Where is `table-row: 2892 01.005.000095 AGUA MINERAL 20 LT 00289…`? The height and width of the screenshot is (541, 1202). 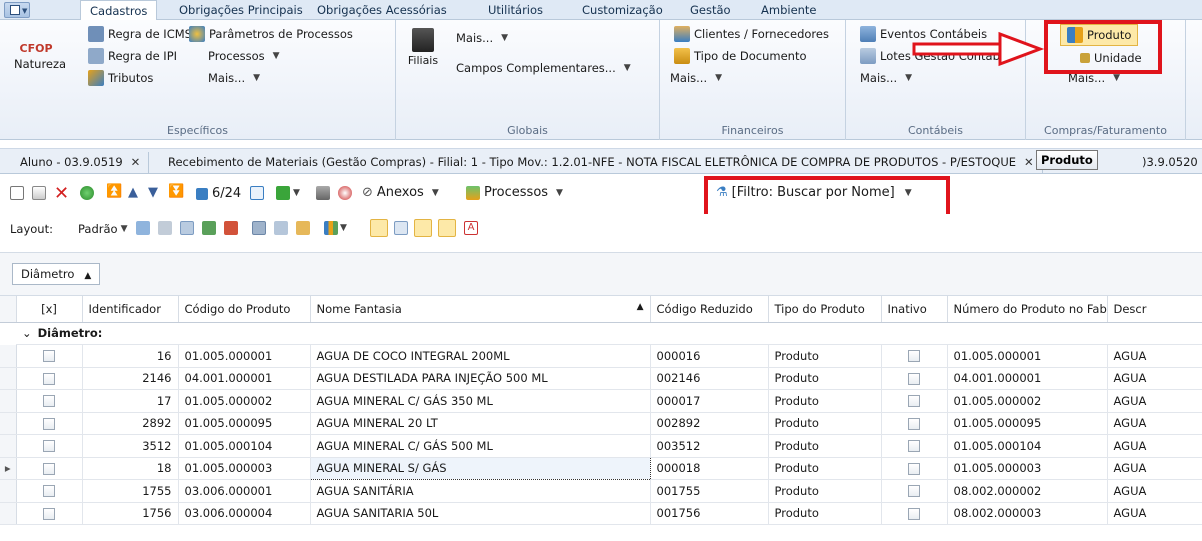 table-row: 2892 01.005.000095 AGUA MINERAL 20 LT 00289… is located at coordinates (601, 423).